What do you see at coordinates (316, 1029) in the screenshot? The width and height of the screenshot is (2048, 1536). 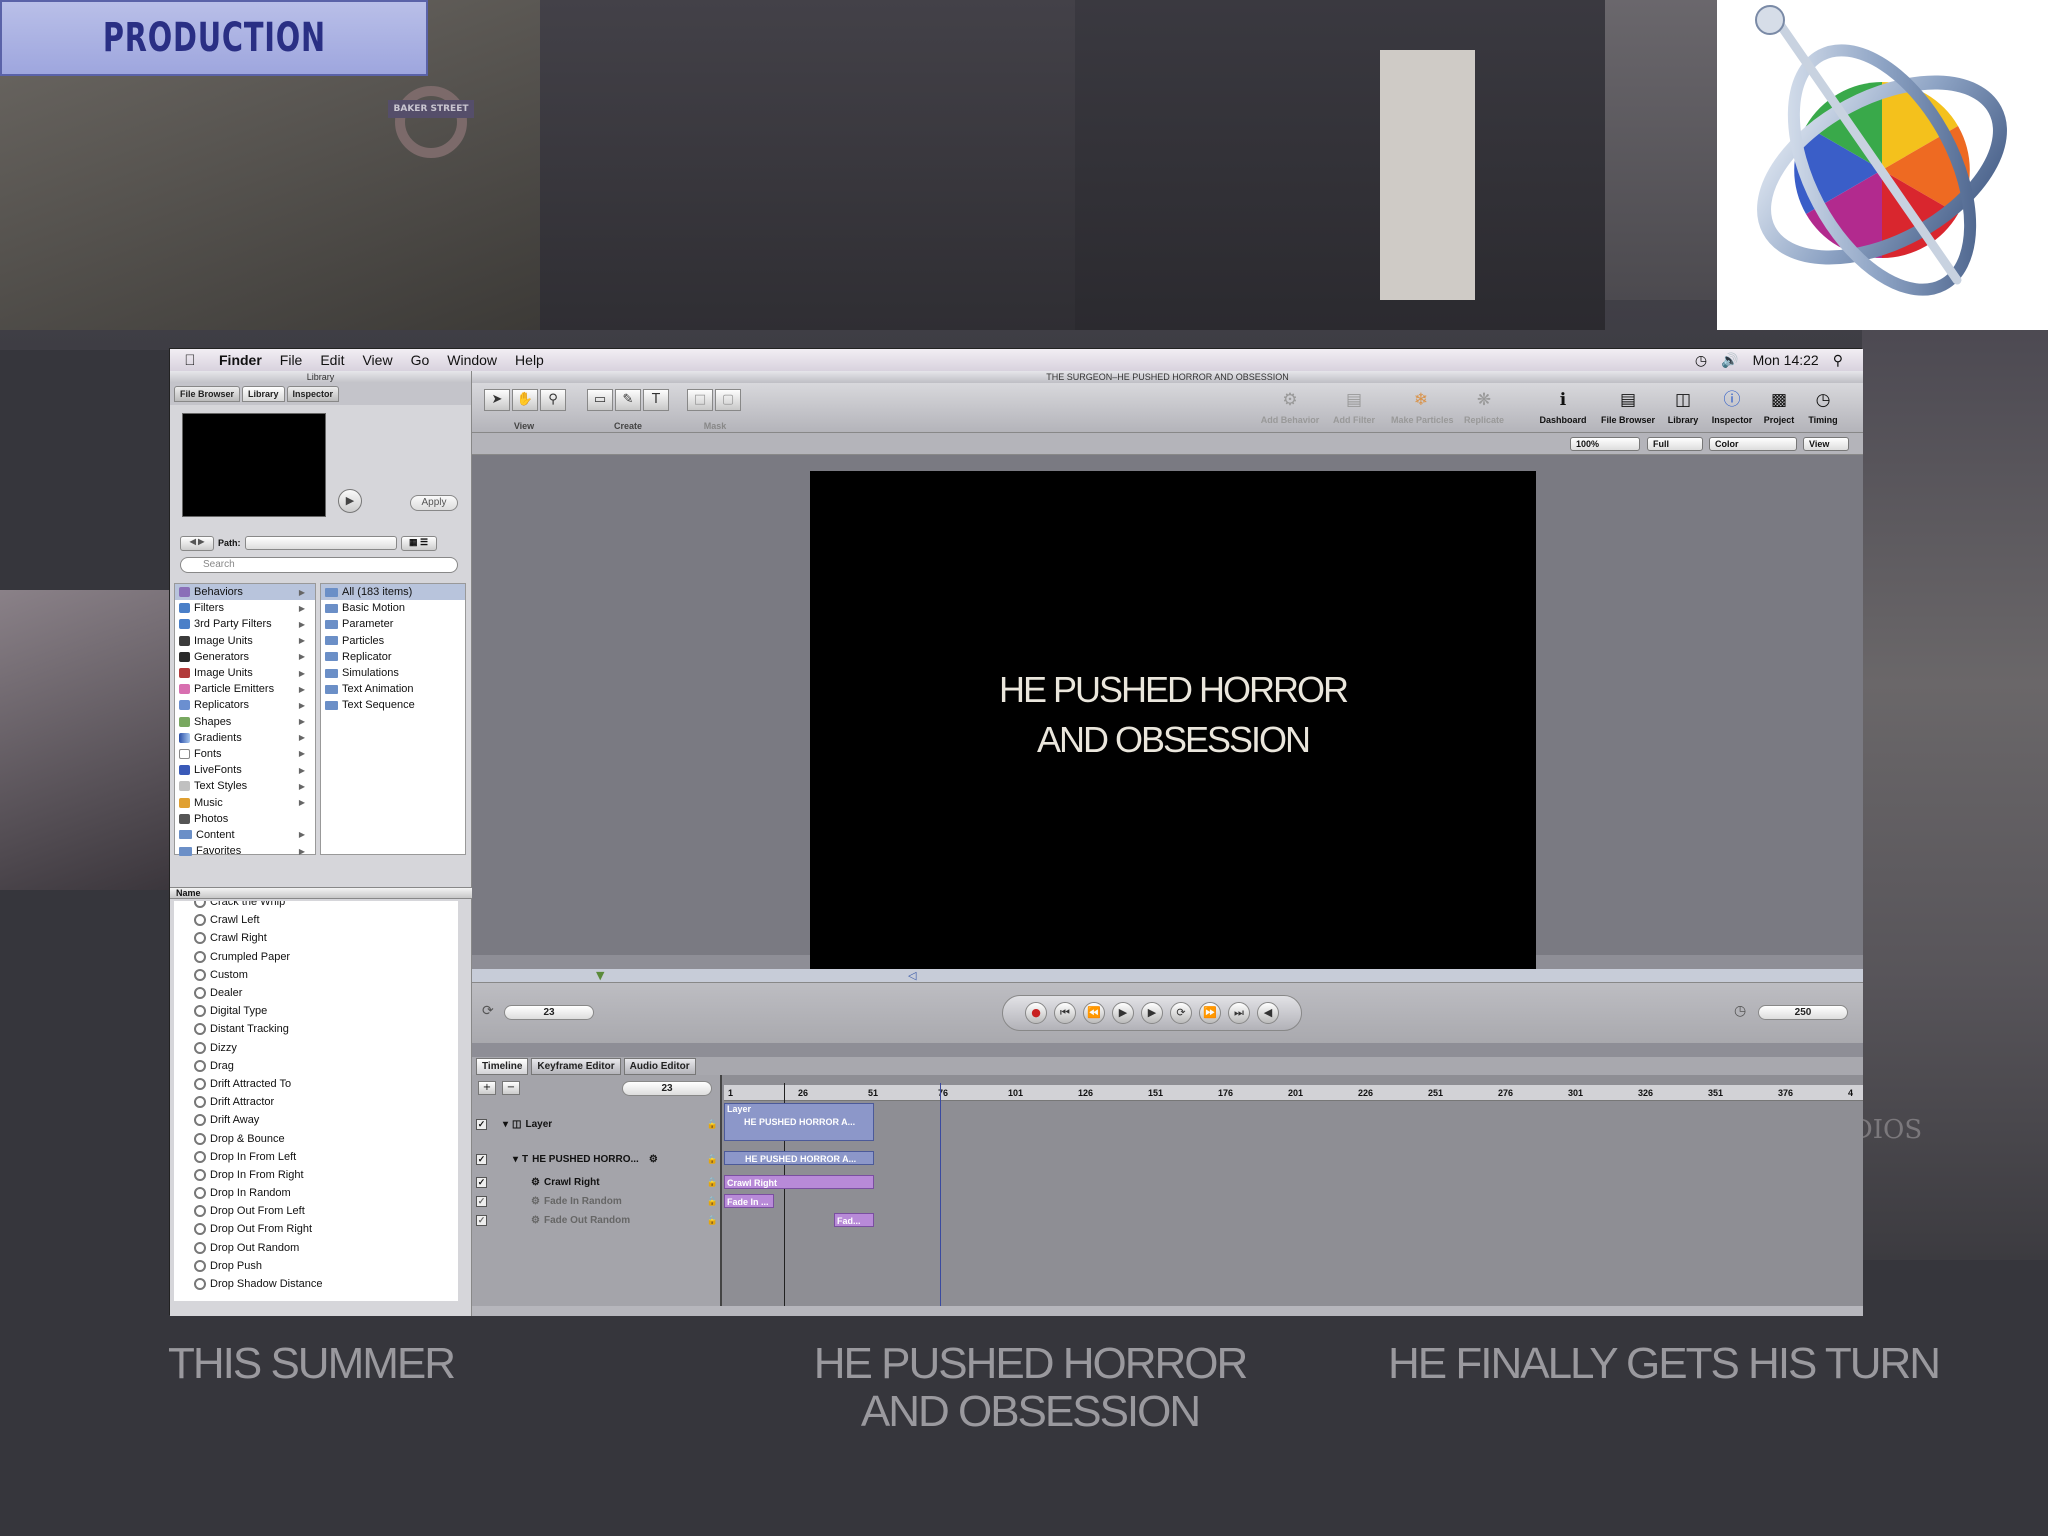 I see `behavior-list-item: Distant Tracking` at bounding box center [316, 1029].